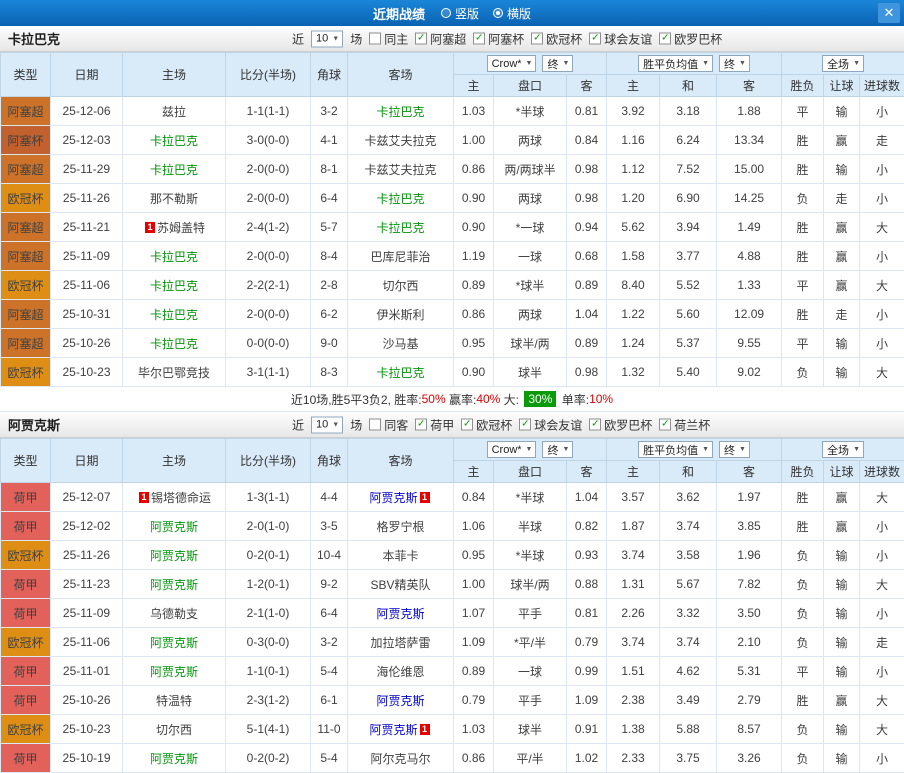 Image resolution: width=904 pixels, height=773 pixels. I want to click on avg-draw-odds: 7.52, so click(688, 169).